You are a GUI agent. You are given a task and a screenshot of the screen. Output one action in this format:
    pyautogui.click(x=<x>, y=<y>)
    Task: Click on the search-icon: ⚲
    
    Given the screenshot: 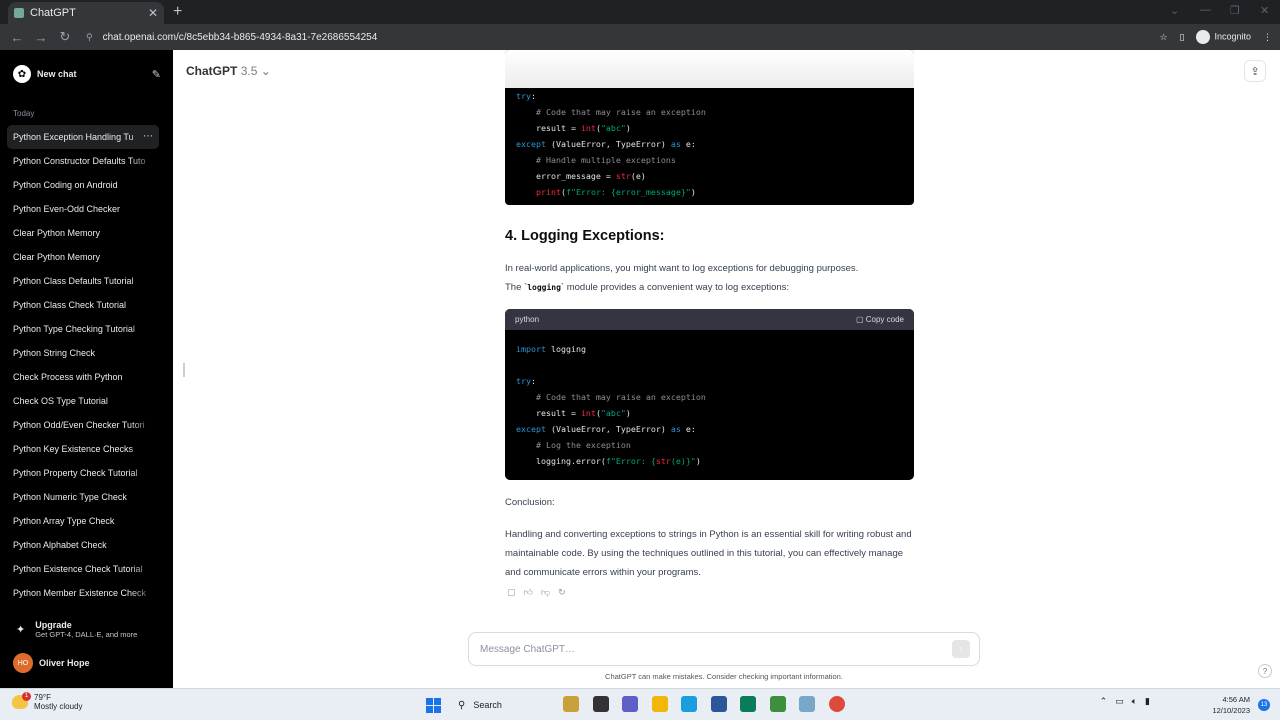 What is the action you would take?
    pyautogui.click(x=462, y=705)
    